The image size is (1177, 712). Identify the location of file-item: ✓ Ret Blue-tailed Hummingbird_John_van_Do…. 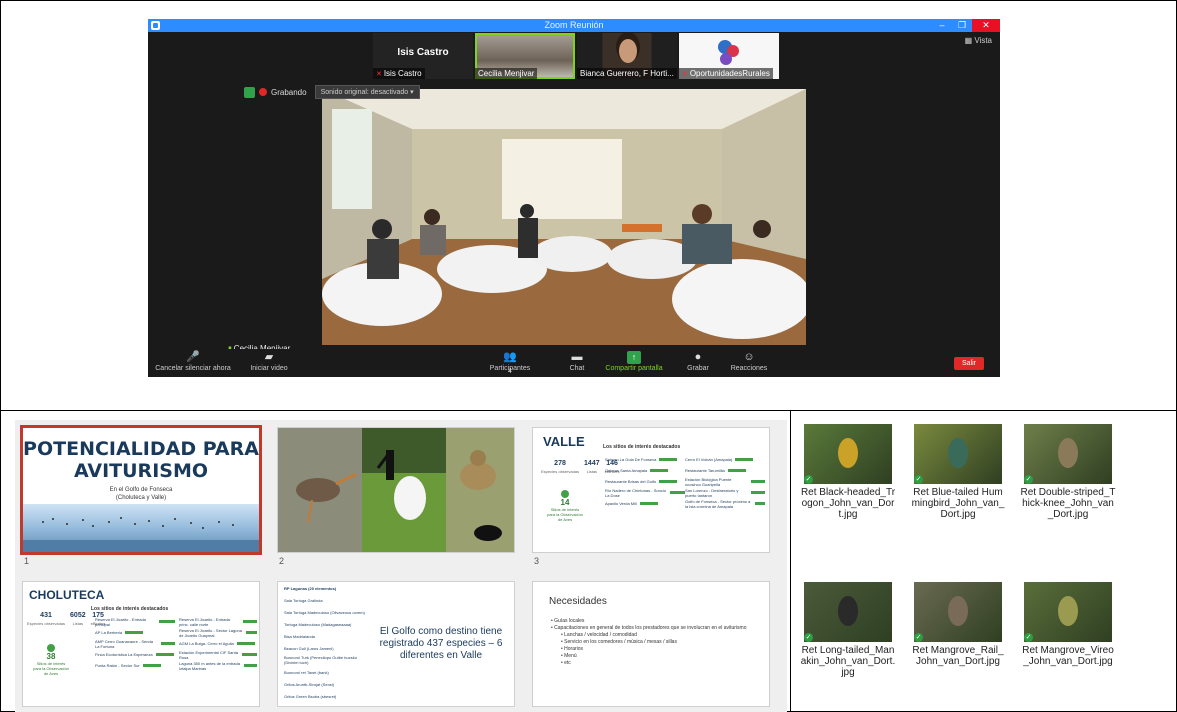
(958, 472).